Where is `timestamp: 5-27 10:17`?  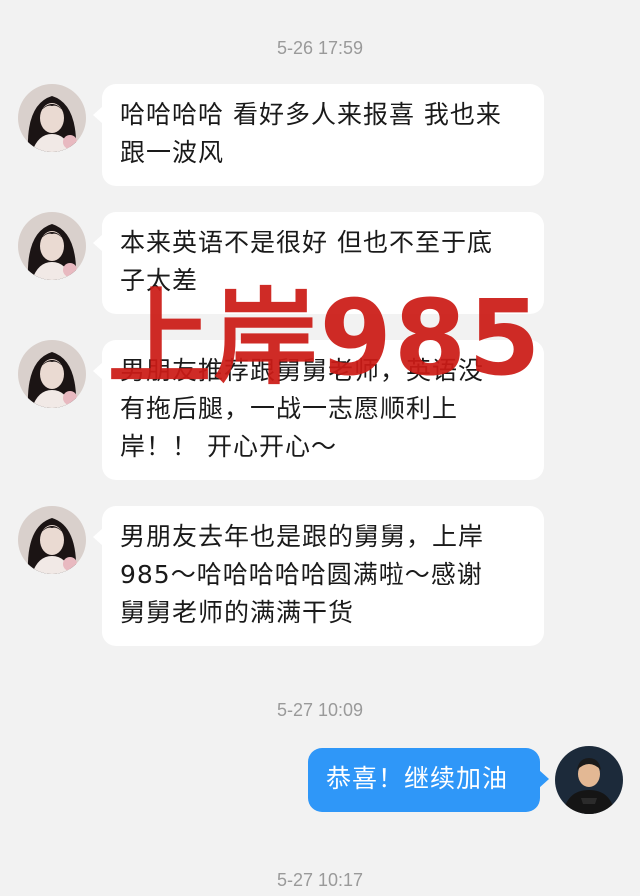 timestamp: 5-27 10:17 is located at coordinates (320, 880).